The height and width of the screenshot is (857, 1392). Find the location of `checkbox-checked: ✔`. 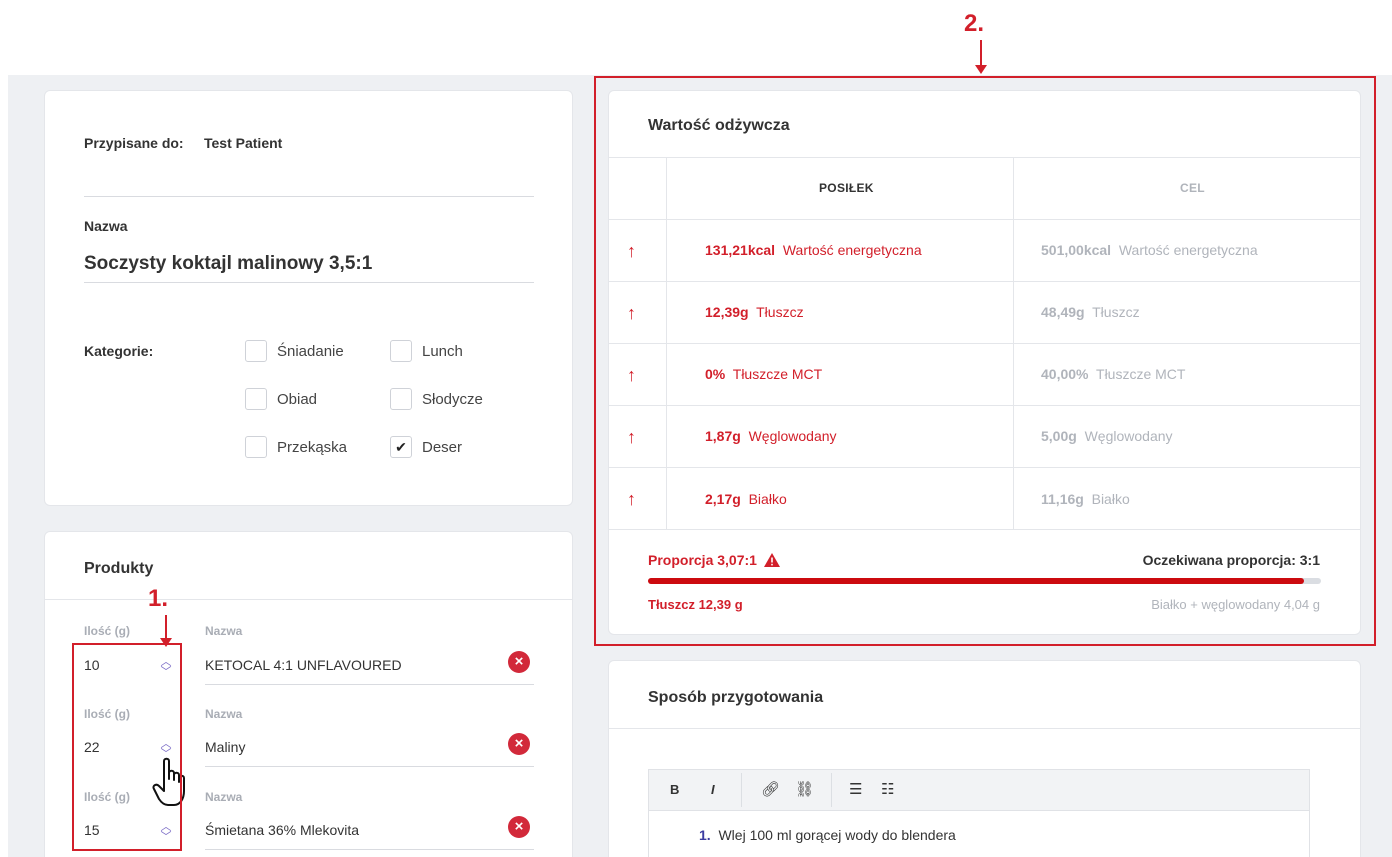

checkbox-checked: ✔ is located at coordinates (401, 447).